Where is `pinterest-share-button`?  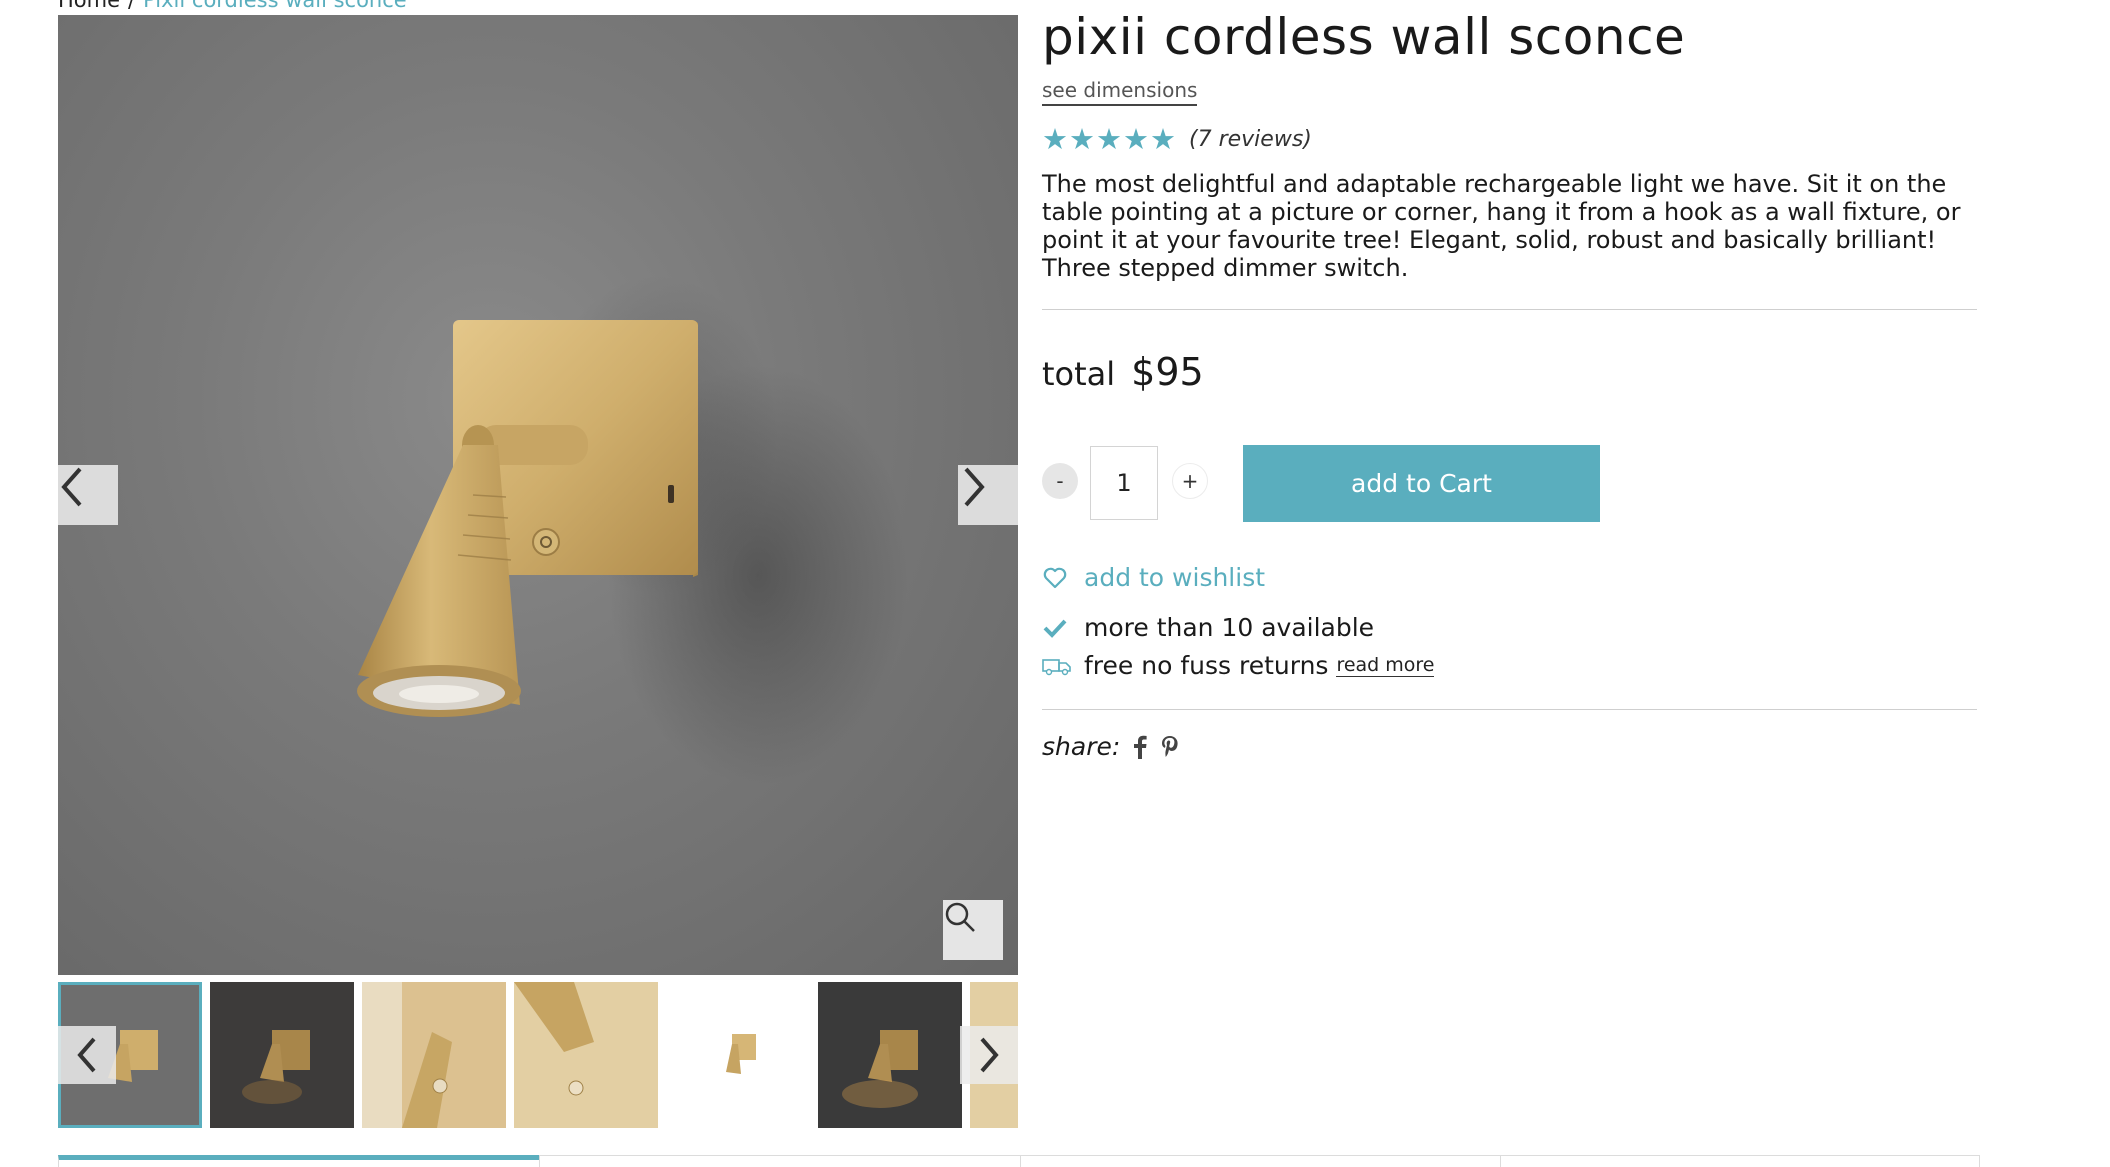
pinterest-share-button is located at coordinates (1170, 747).